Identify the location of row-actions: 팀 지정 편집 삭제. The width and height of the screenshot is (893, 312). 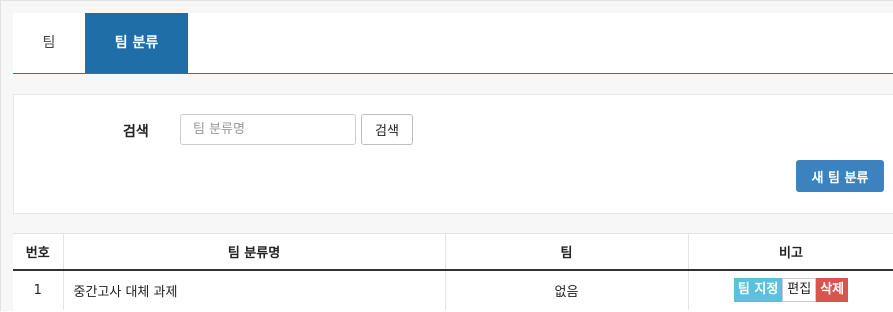
(790, 289).